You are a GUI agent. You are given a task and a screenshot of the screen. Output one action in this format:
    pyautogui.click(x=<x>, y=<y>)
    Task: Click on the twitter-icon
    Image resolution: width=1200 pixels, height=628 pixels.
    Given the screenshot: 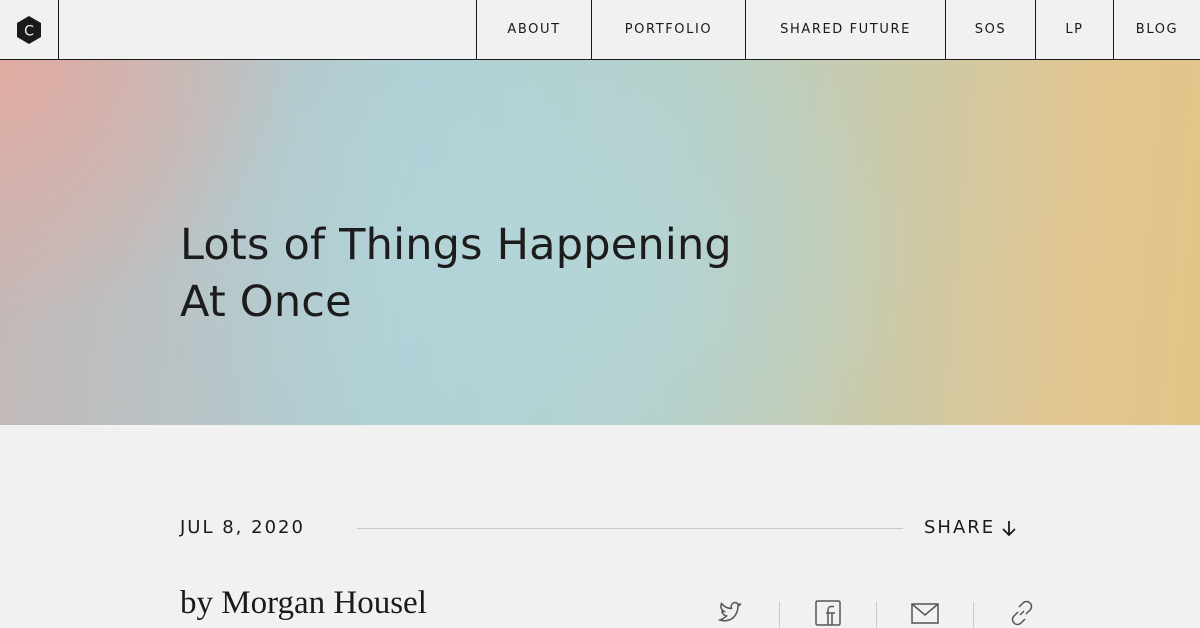 What is the action you would take?
    pyautogui.click(x=729, y=611)
    